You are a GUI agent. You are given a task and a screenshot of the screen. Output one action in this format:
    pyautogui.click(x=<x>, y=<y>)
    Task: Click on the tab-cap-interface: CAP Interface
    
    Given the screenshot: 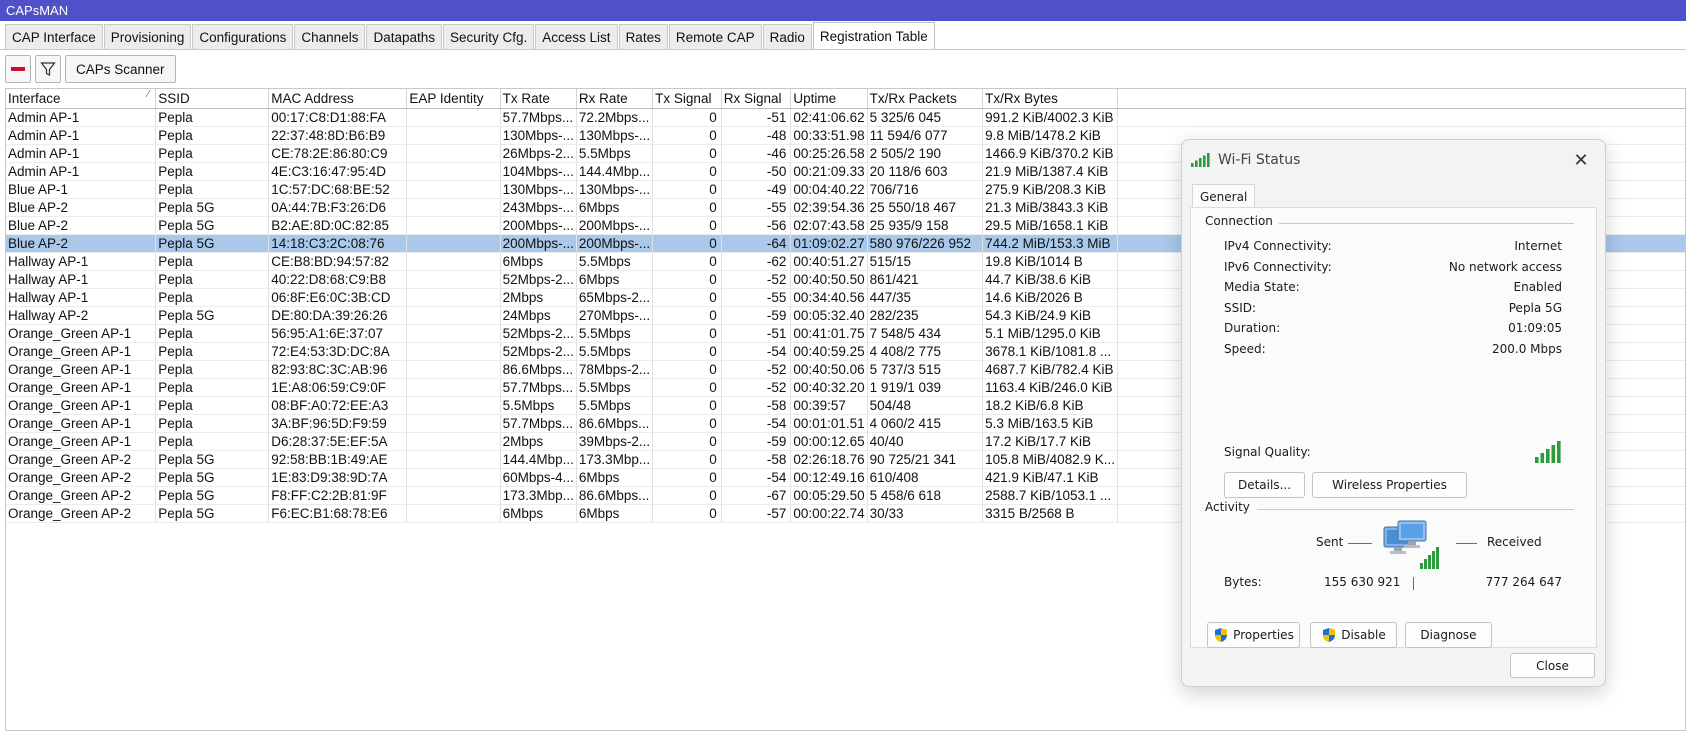 What is the action you would take?
    pyautogui.click(x=54, y=37)
    